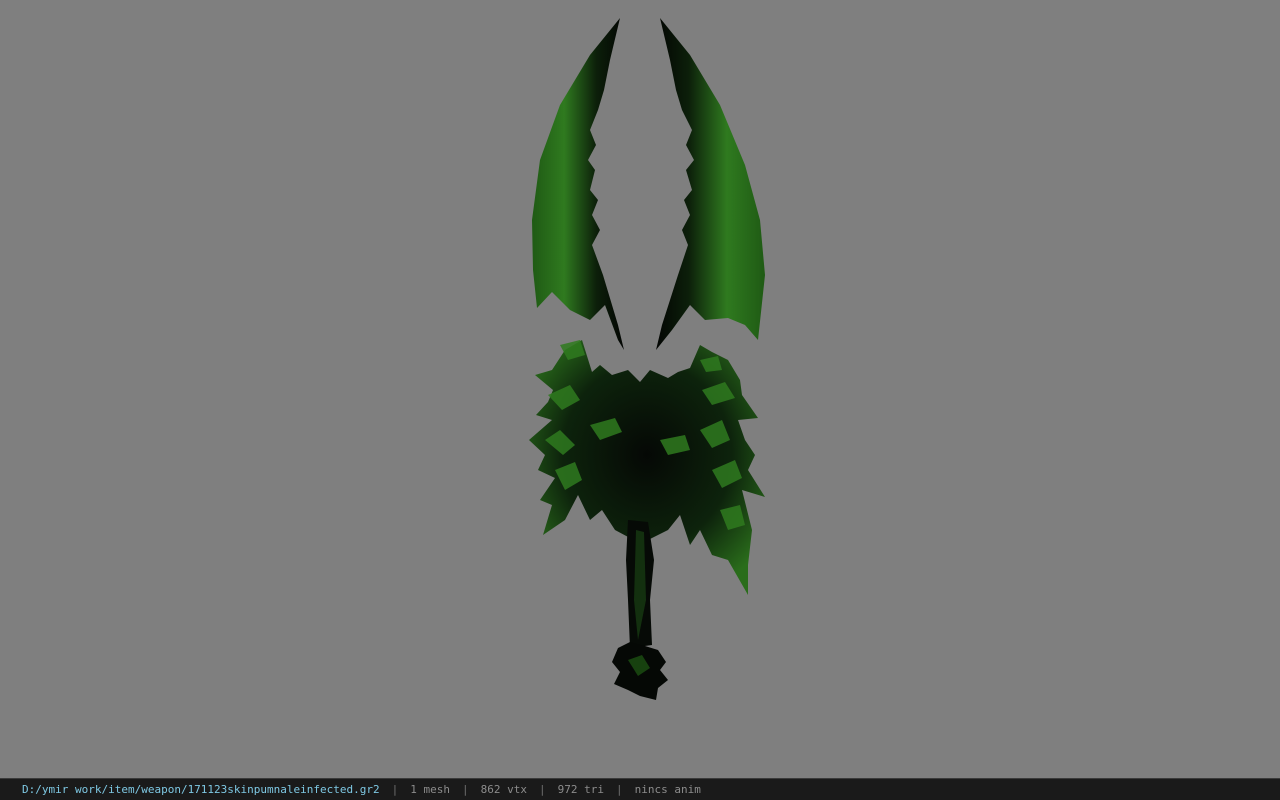 The height and width of the screenshot is (800, 1280). I want to click on vertex-count: 862 vtx, so click(503, 789).